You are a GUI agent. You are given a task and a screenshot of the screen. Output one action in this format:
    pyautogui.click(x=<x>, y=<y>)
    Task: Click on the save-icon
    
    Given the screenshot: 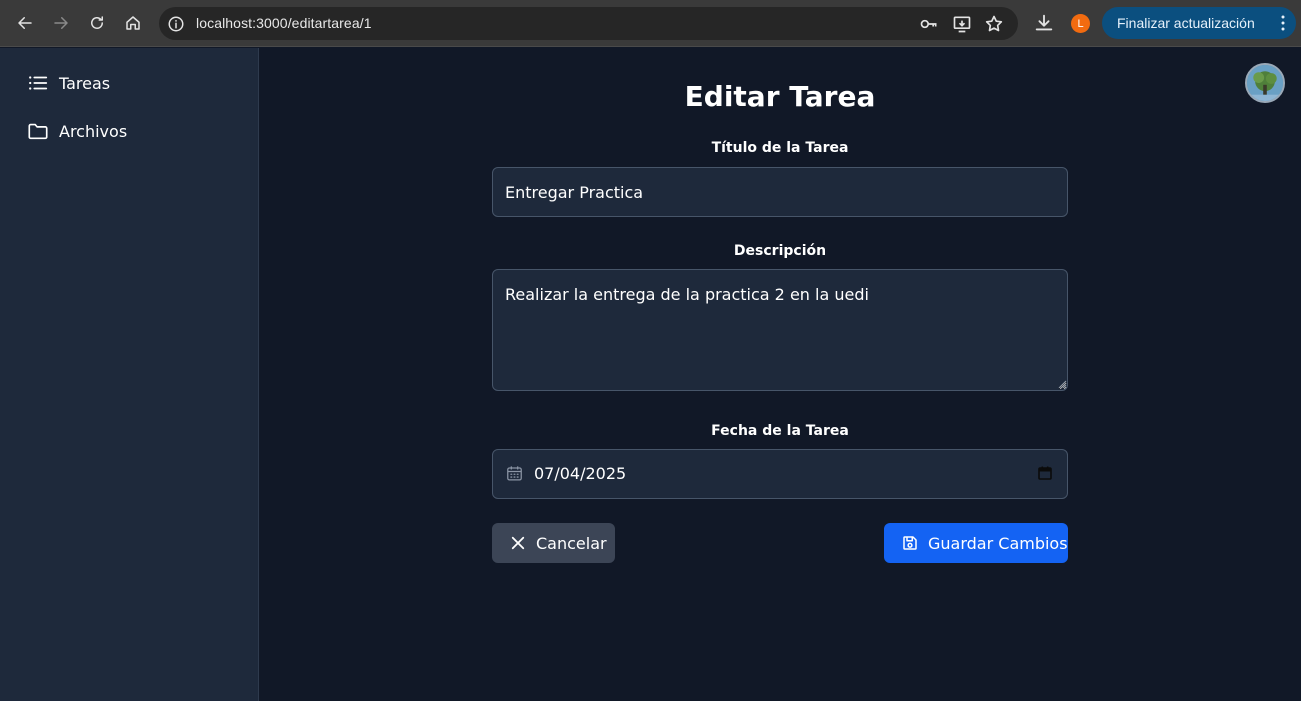 What is the action you would take?
    pyautogui.click(x=910, y=543)
    